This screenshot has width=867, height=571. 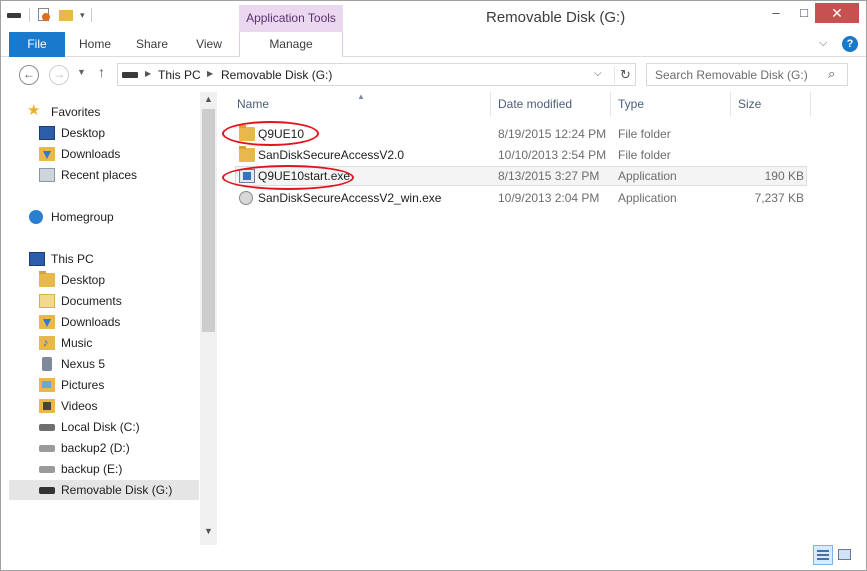 I want to click on folder-icon, so click(x=247, y=154).